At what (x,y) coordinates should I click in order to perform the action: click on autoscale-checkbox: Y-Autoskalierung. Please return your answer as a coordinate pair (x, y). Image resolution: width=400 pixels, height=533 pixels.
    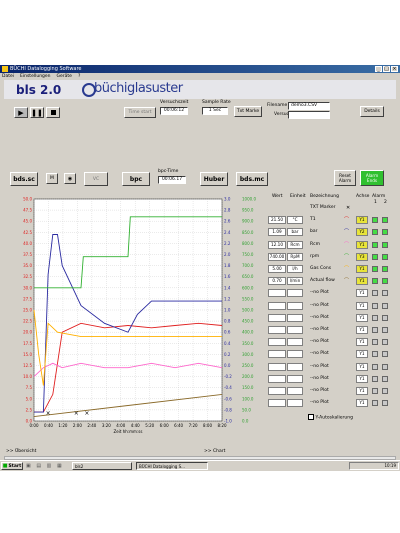
    Looking at the image, I should click on (330, 417).